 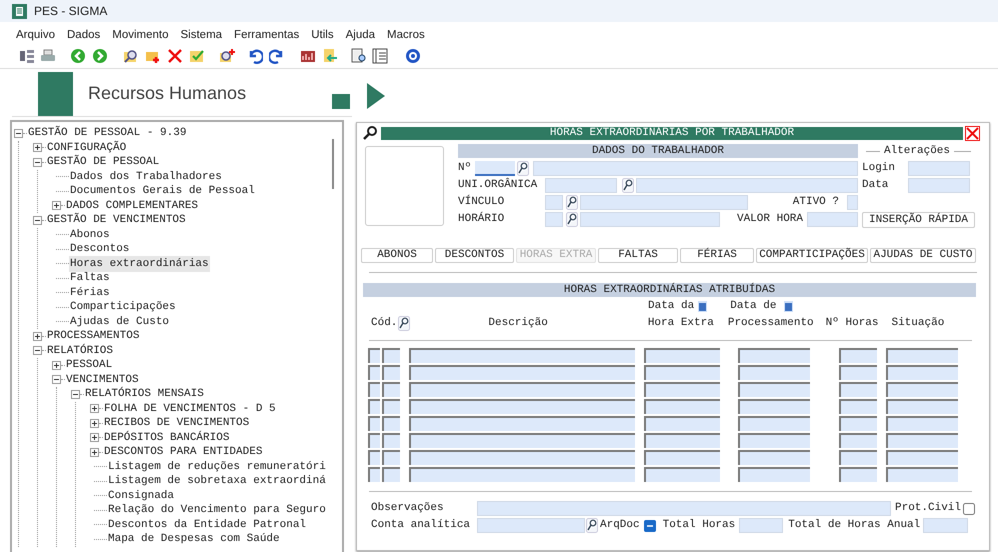 I want to click on menu-item: Macros, so click(x=406, y=36).